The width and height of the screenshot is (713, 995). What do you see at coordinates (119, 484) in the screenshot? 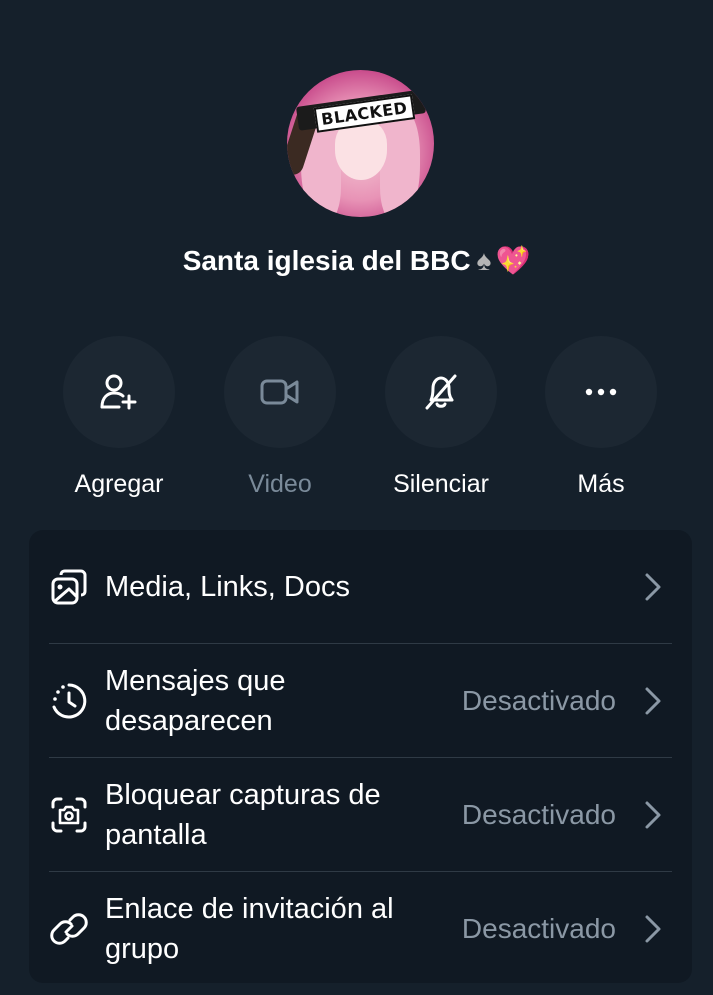
I see `add-member-label: Agregar` at bounding box center [119, 484].